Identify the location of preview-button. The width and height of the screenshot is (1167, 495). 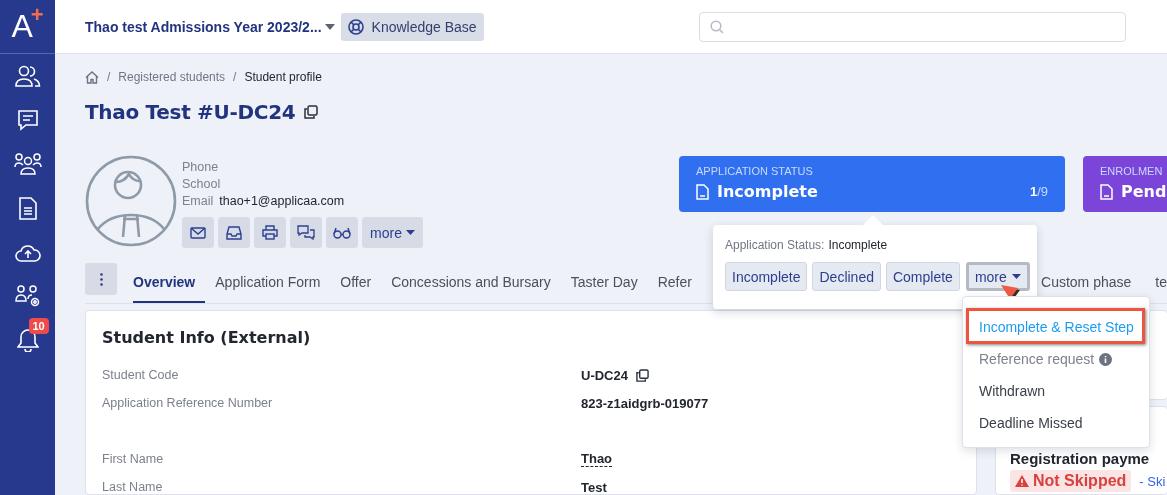
(342, 232).